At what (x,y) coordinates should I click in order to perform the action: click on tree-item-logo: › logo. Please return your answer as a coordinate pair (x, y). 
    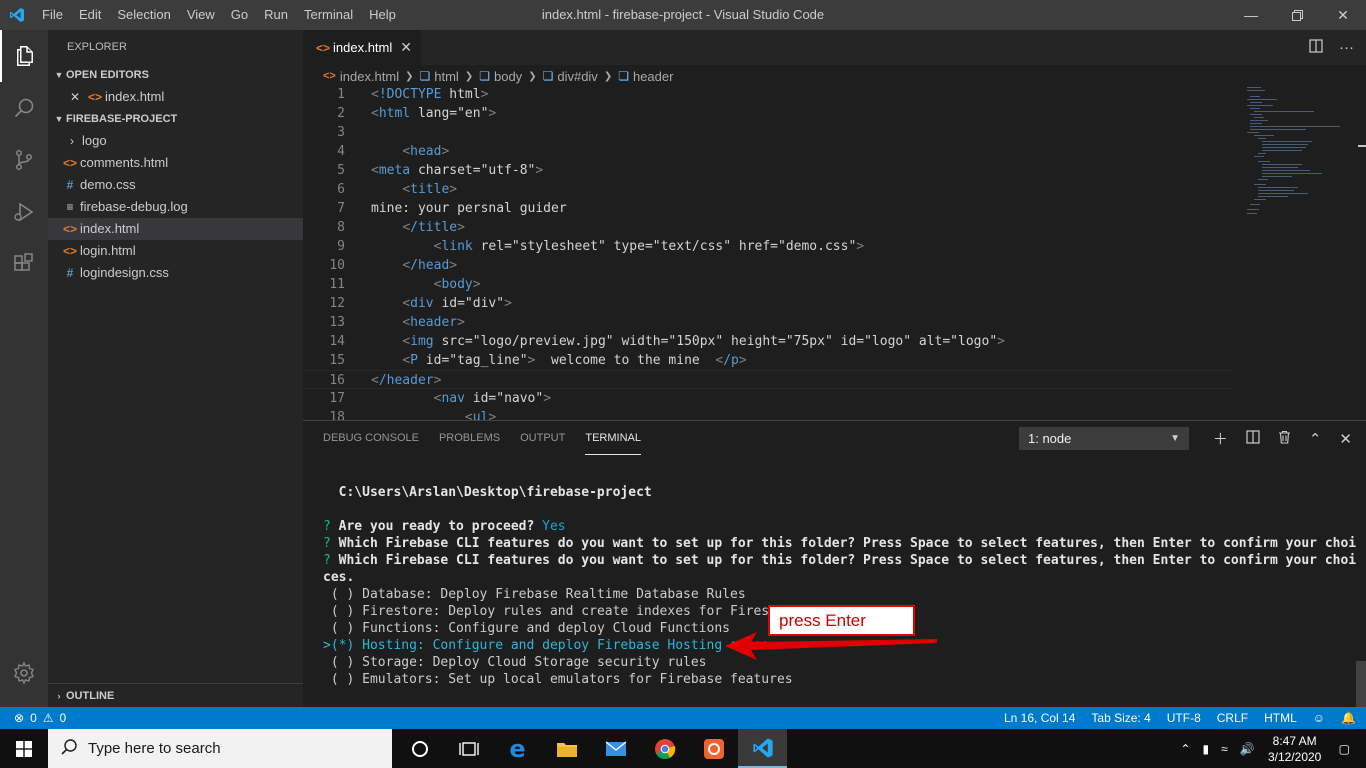
    Looking at the image, I should click on (175, 141).